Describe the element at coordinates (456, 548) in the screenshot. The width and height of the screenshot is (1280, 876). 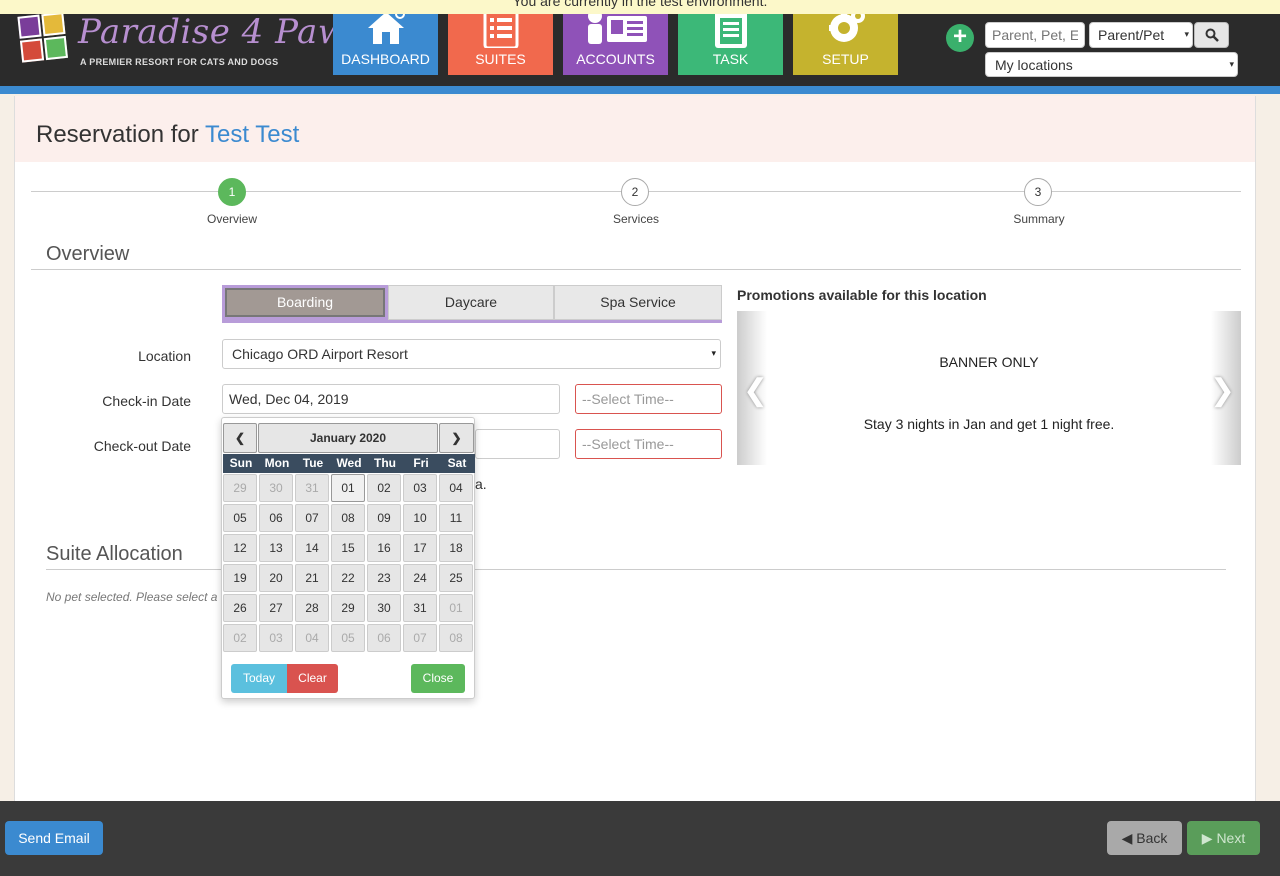
I see `calendar-day: 18` at that location.